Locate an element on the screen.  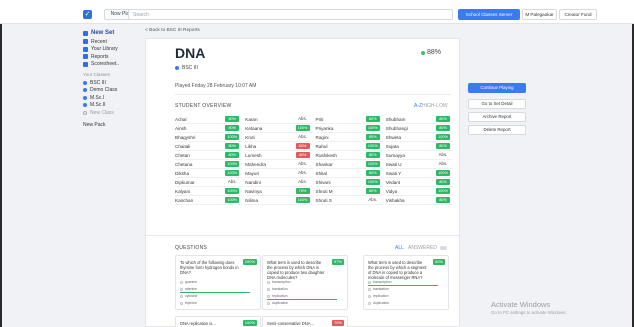
answer-option: transcription is located at coordinates (278, 282).